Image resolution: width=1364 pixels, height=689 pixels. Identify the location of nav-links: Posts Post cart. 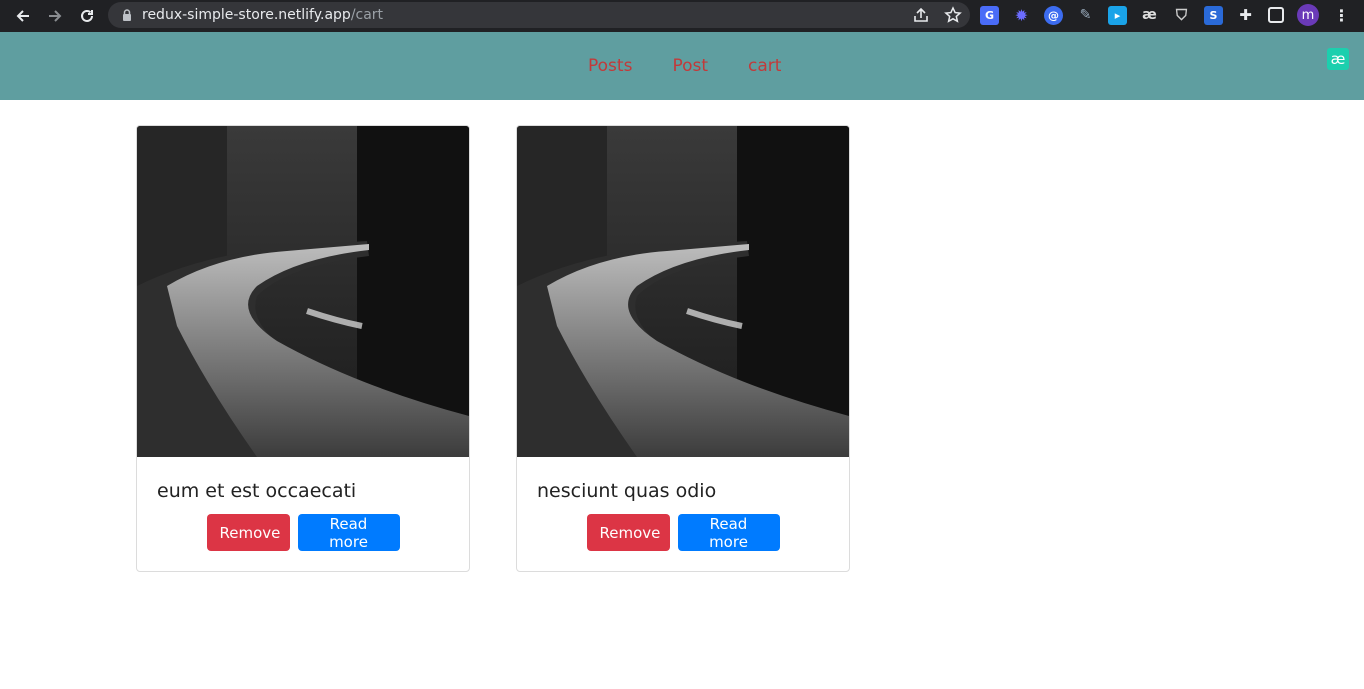
(704, 66).